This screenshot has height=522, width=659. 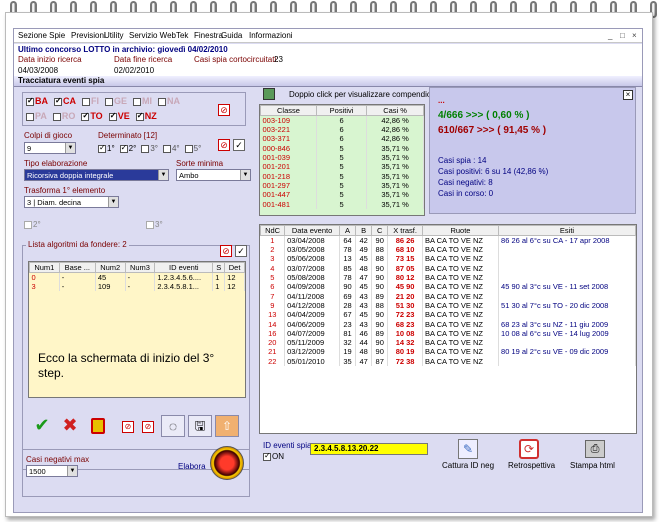 What do you see at coordinates (369, 449) in the screenshot?
I see `id-spia-field: 2.3.4.5.8.13.20.22` at bounding box center [369, 449].